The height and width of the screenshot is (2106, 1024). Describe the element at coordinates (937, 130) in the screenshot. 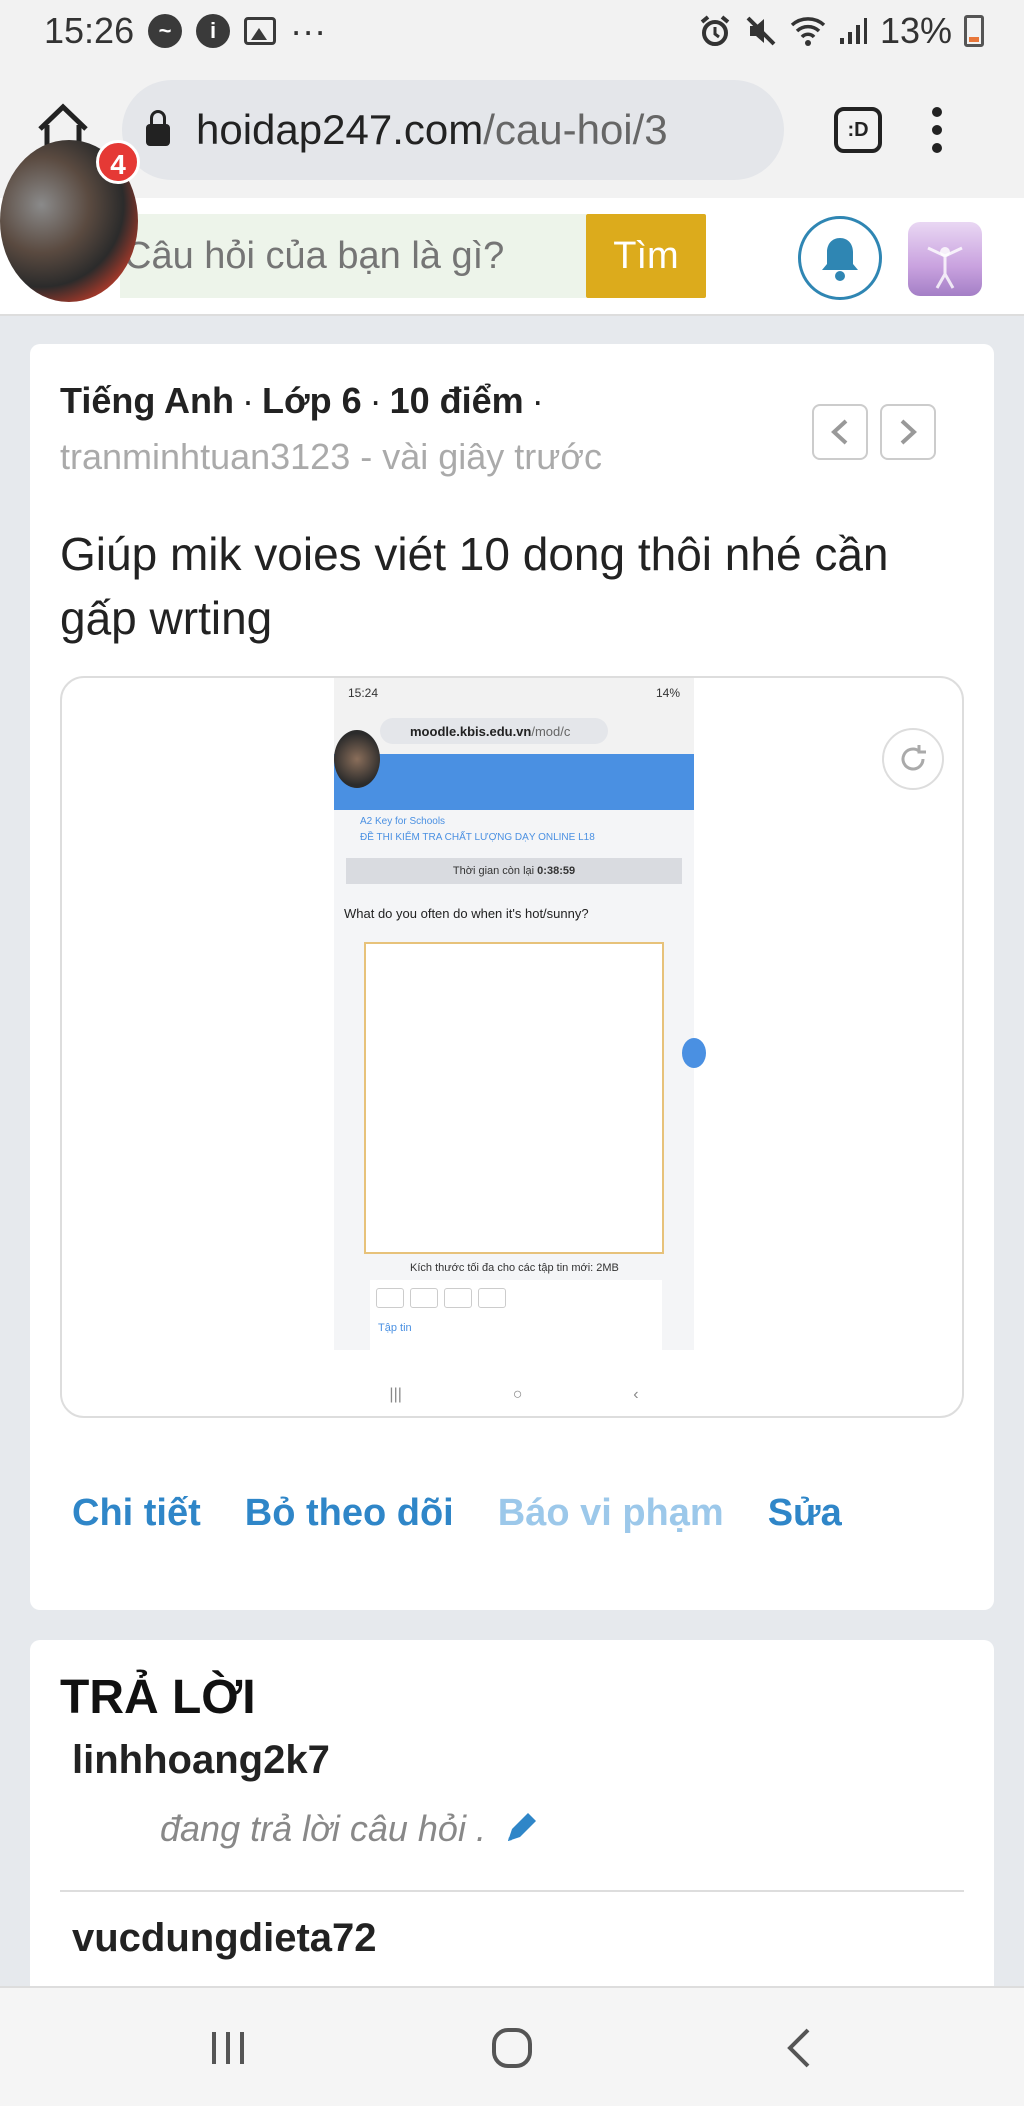

I see `browser-menu-button` at that location.